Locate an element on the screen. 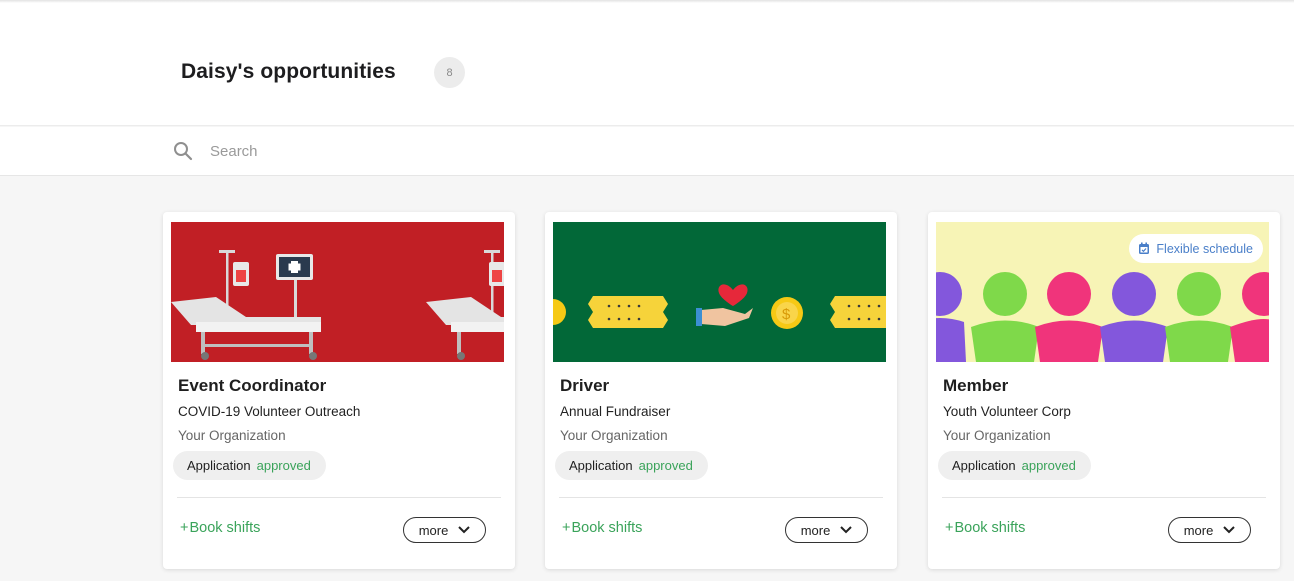 This screenshot has width=1294, height=581. flexible-schedule-badge: Flexible schedule is located at coordinates (1196, 248).